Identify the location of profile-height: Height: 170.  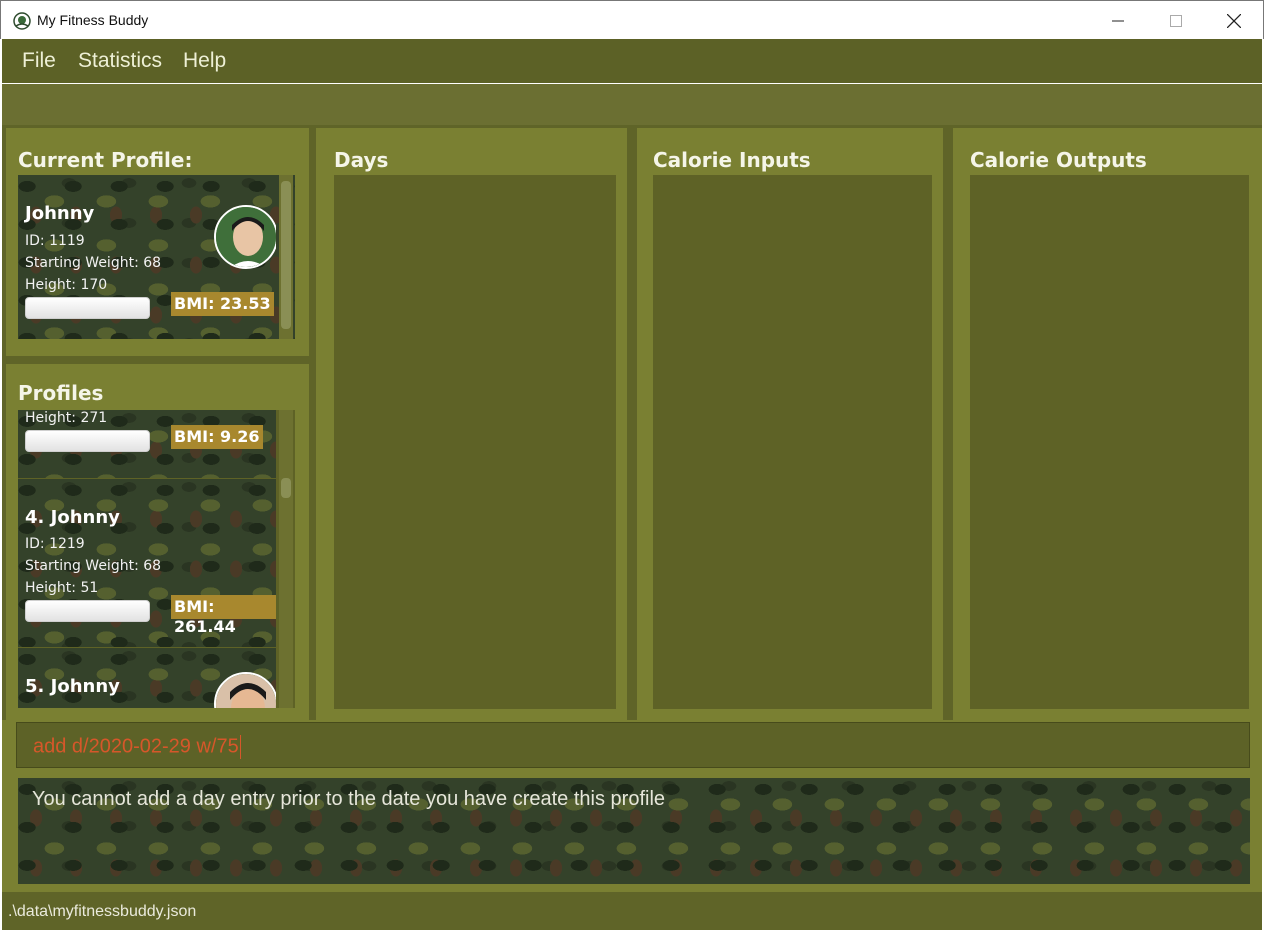
(66, 285).